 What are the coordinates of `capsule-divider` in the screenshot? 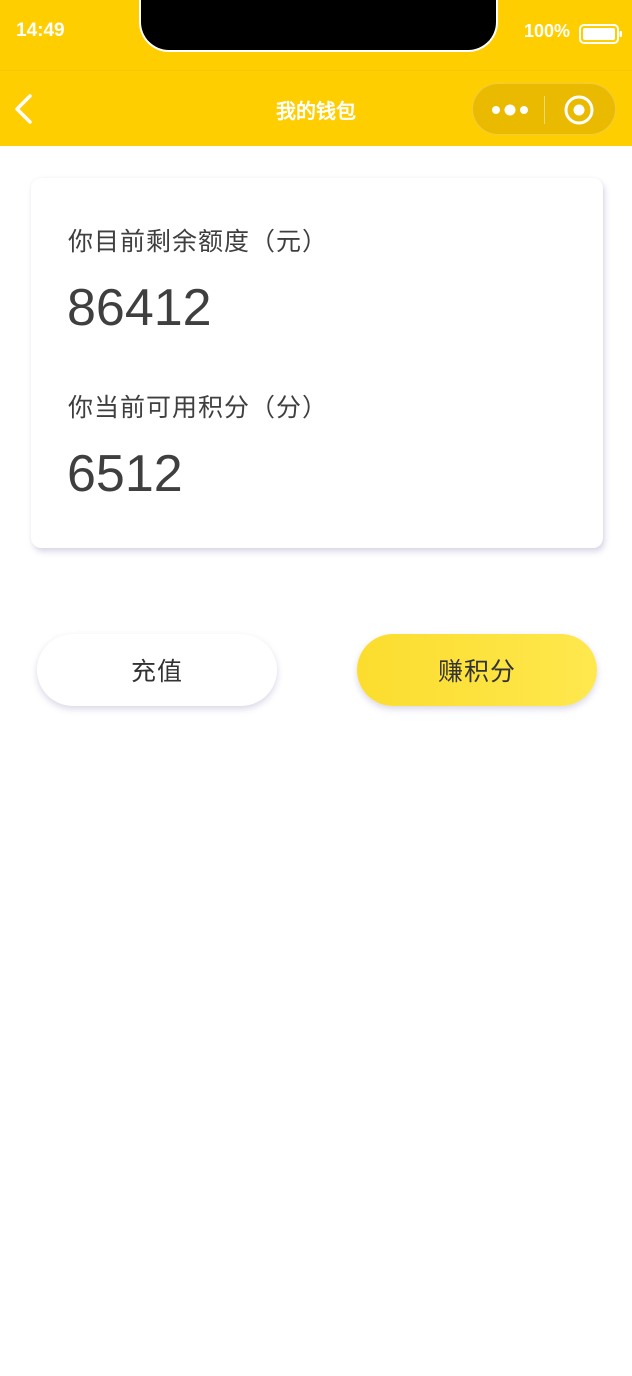 It's located at (544, 110).